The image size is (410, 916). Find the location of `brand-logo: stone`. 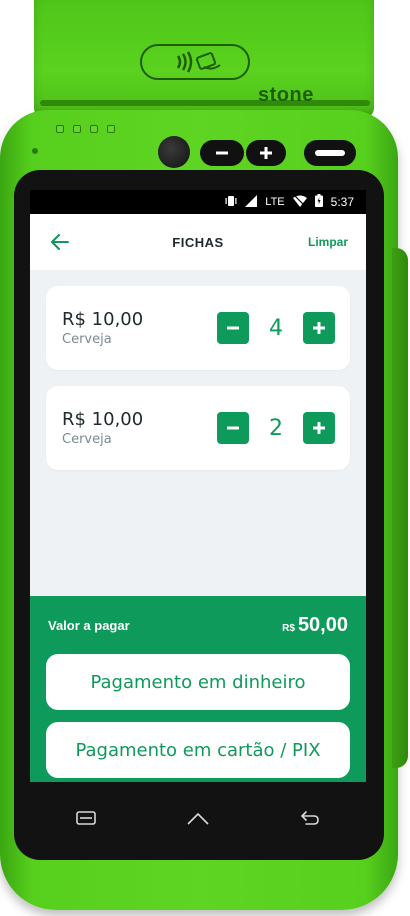

brand-logo: stone is located at coordinates (286, 95).